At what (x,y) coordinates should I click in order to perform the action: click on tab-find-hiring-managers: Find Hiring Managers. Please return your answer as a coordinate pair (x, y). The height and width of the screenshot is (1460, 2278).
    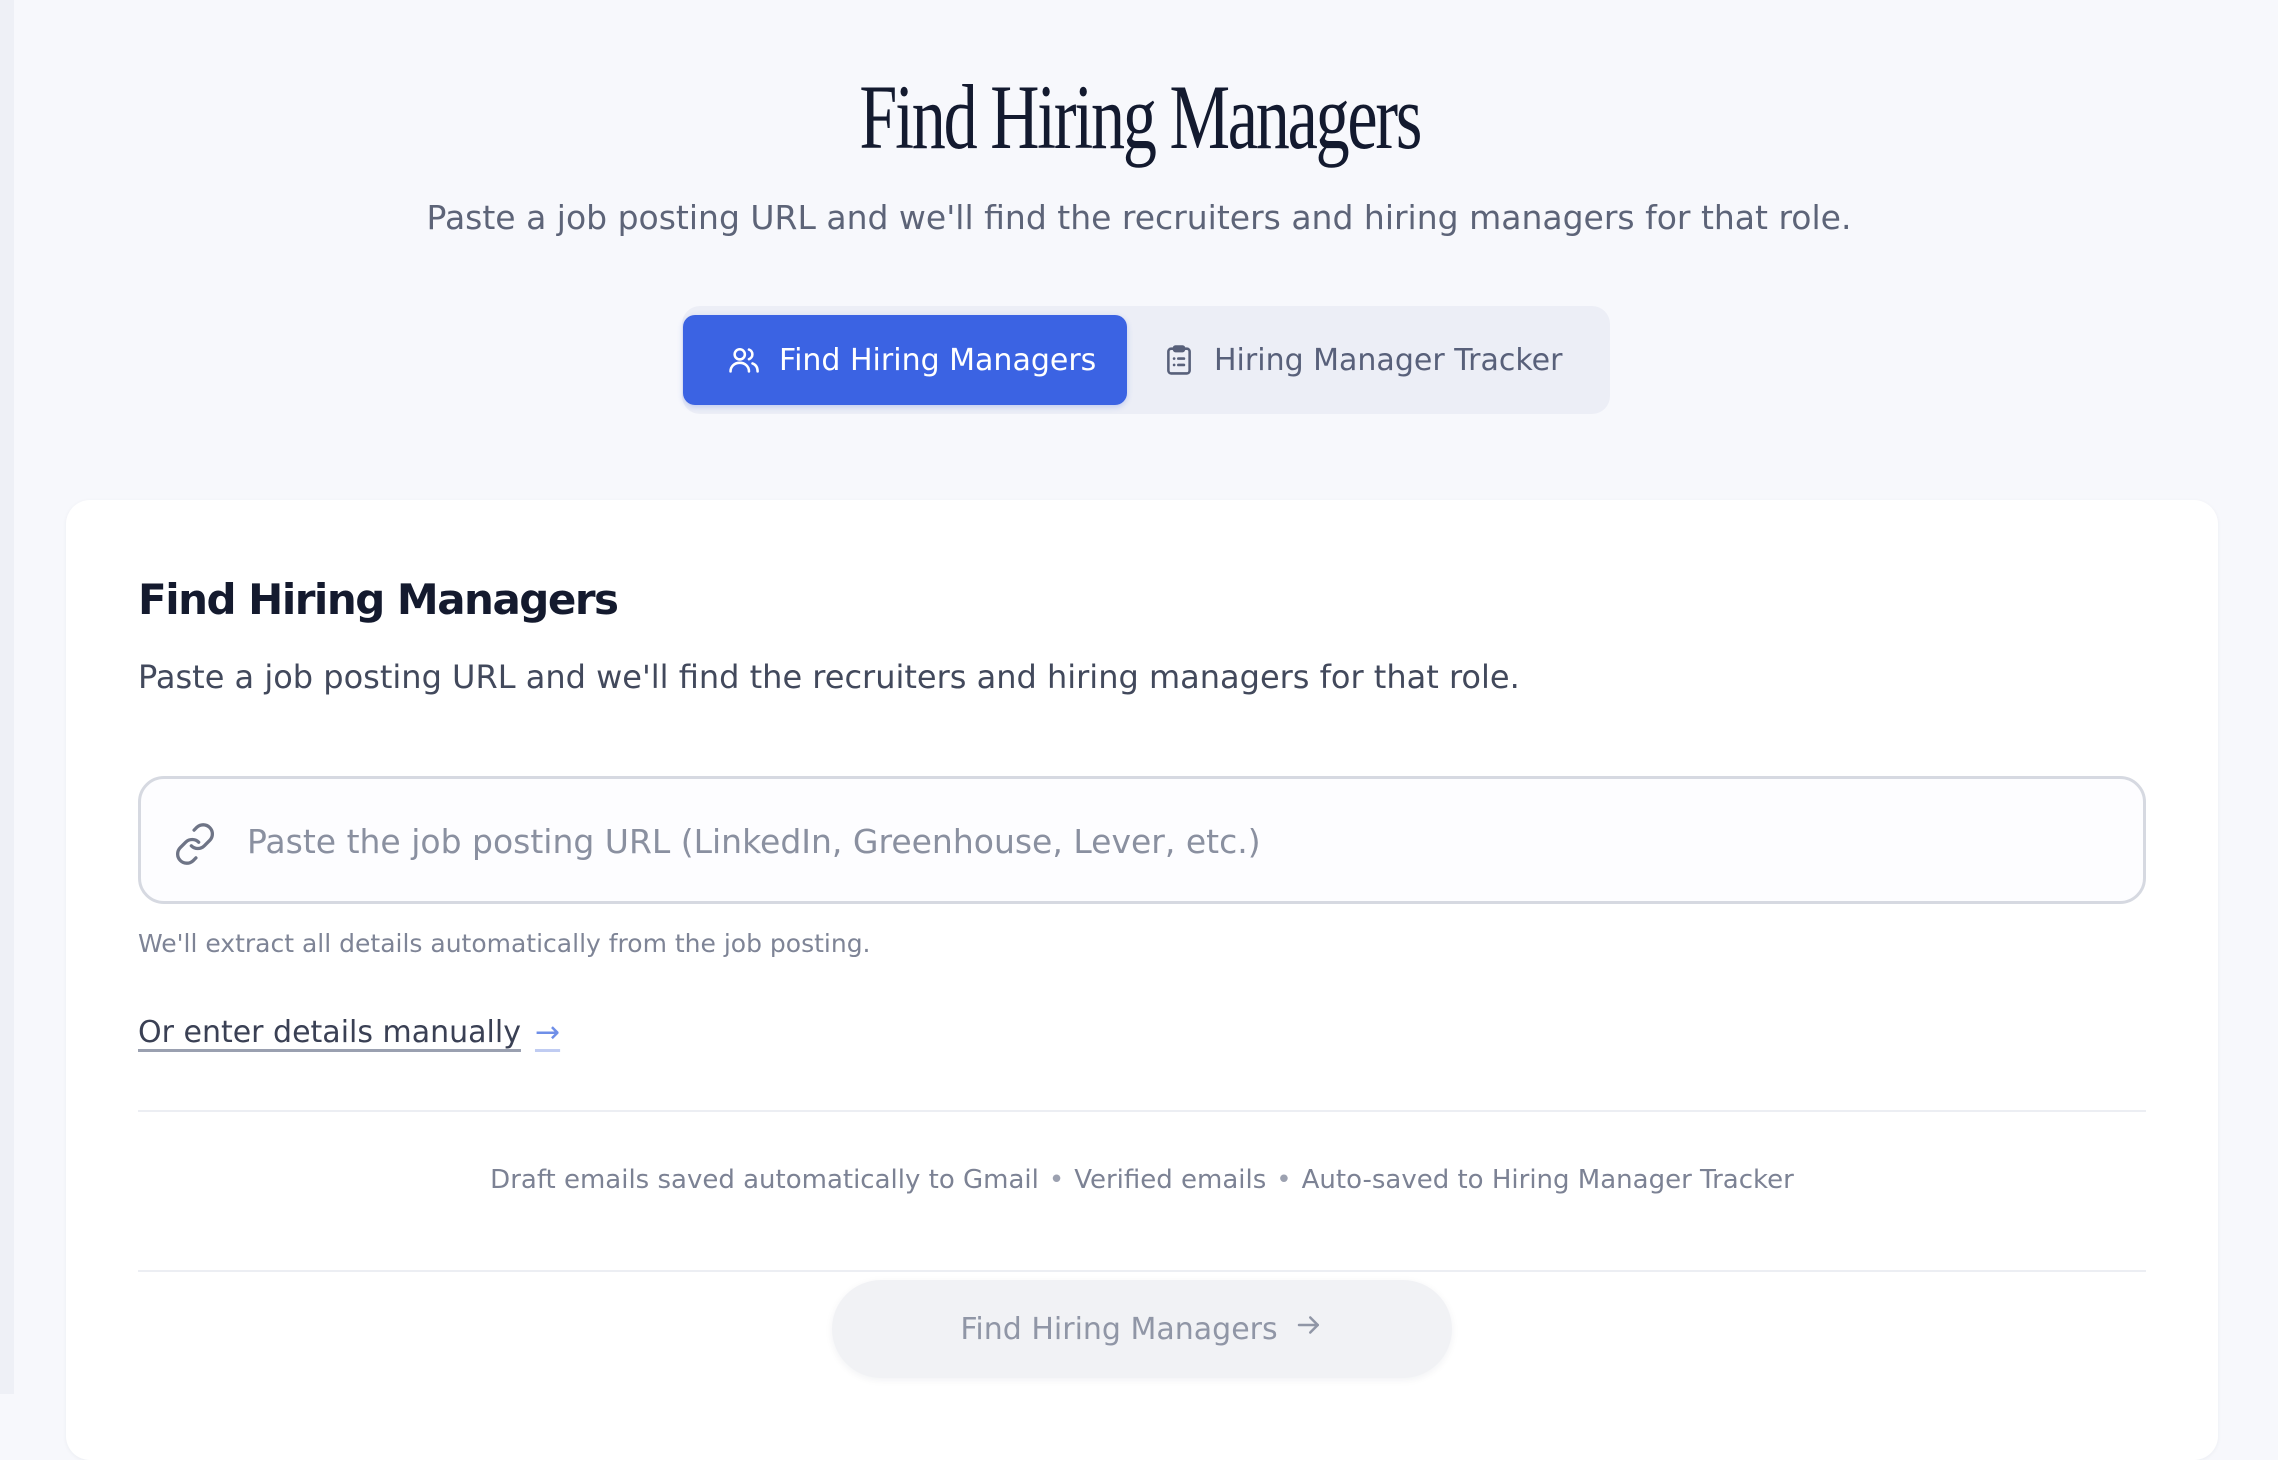
    Looking at the image, I should click on (905, 360).